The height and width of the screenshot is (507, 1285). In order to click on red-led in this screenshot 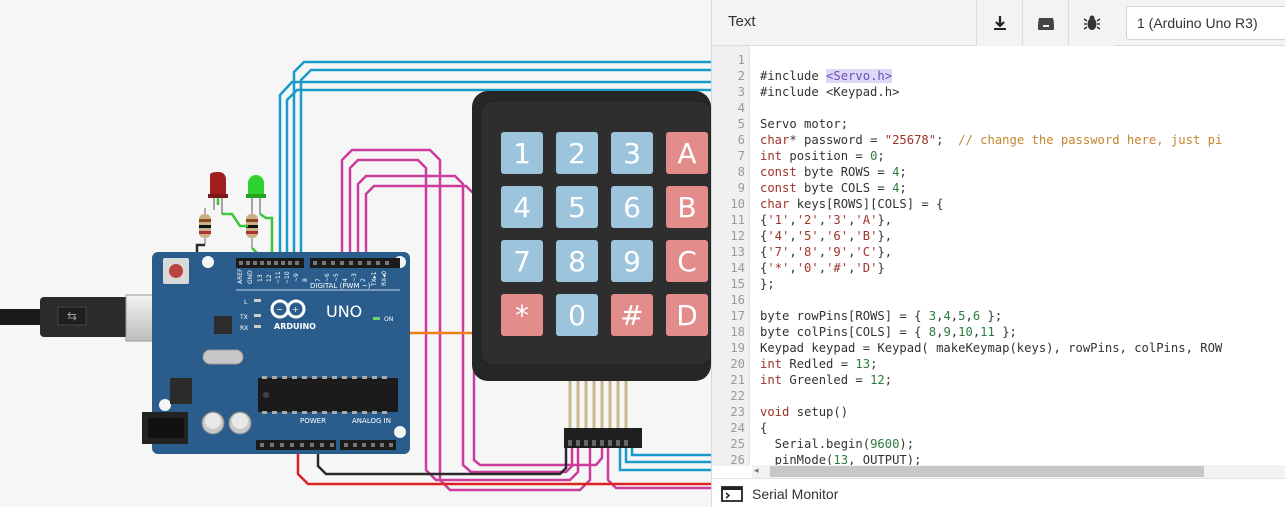, I will do `click(218, 193)`.